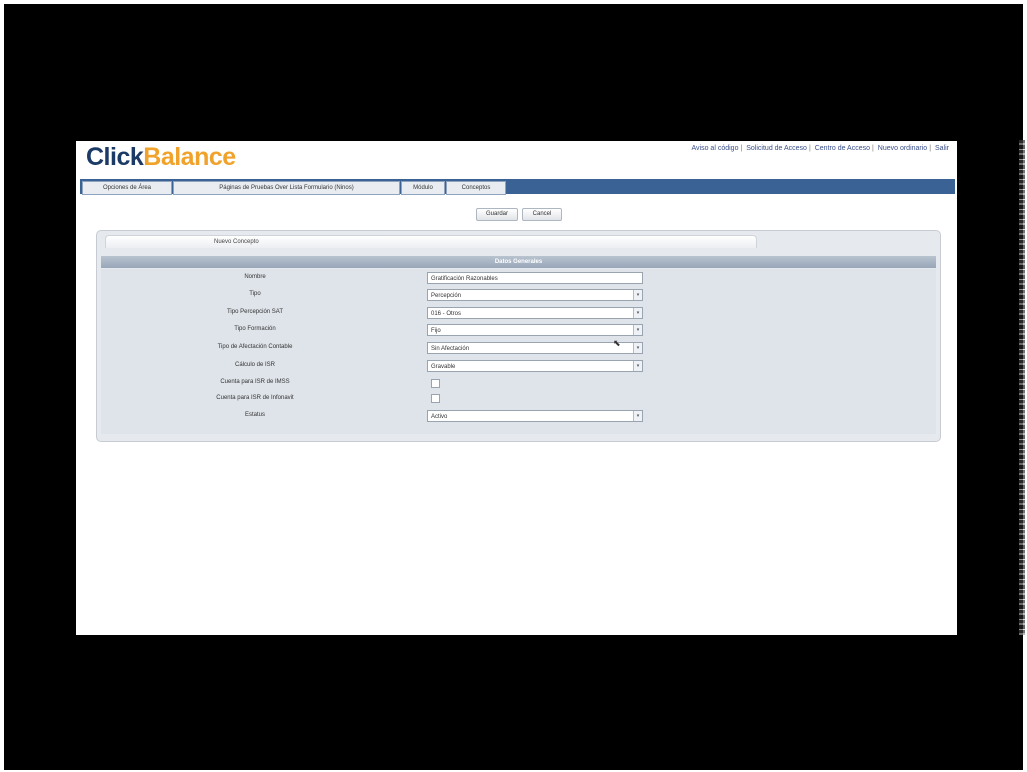  Describe the element at coordinates (446, 314) in the screenshot. I see `tipo-percepcion-sat-value: 016 - Otros` at that location.